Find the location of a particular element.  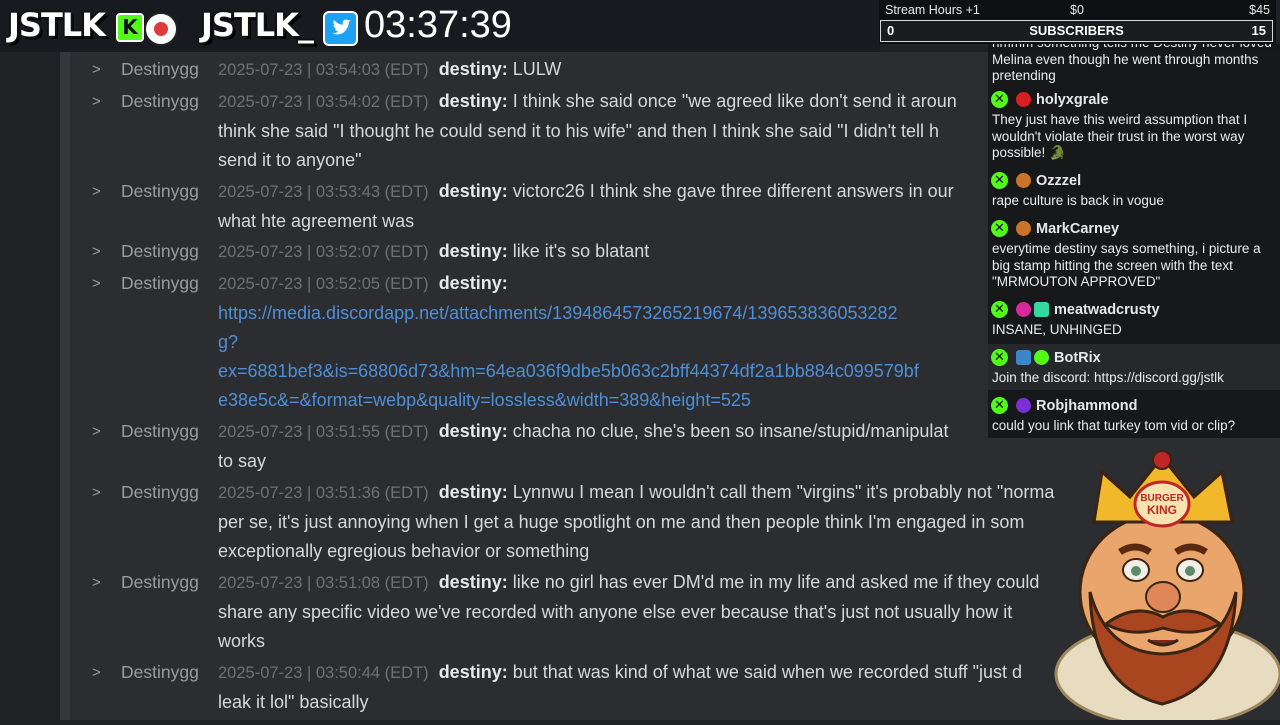

chat-username: holyxgrale is located at coordinates (1072, 100).